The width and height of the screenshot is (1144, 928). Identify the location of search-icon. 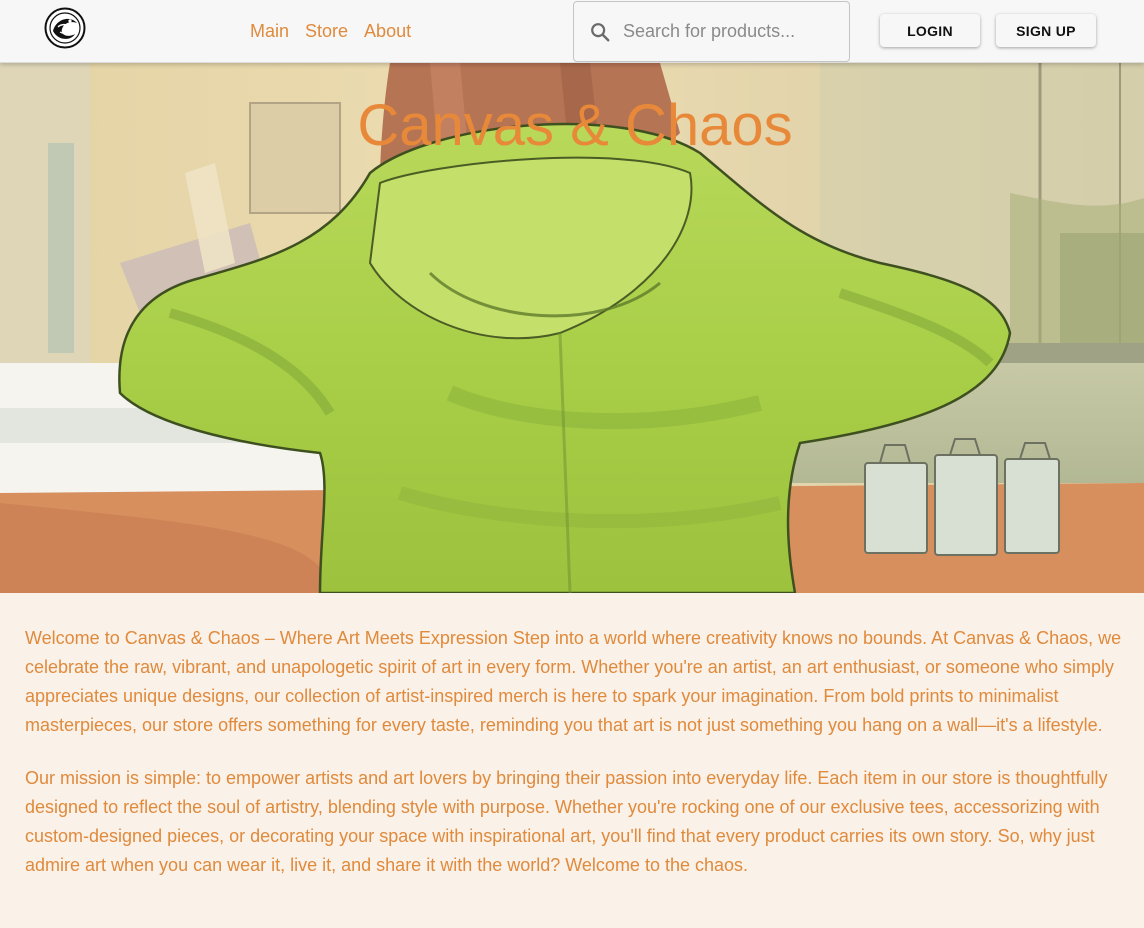
(600, 31).